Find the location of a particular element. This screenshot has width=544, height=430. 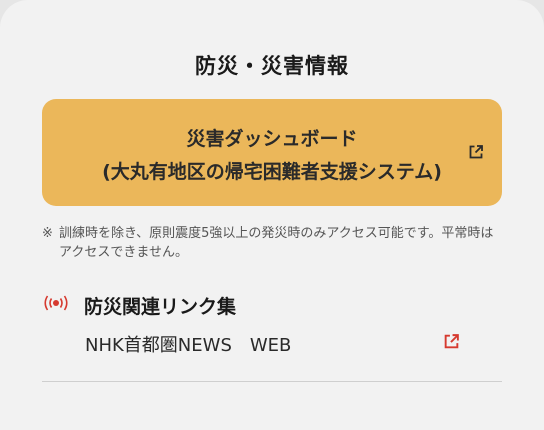

links-title: 防災関連リンク集 is located at coordinates (160, 307).